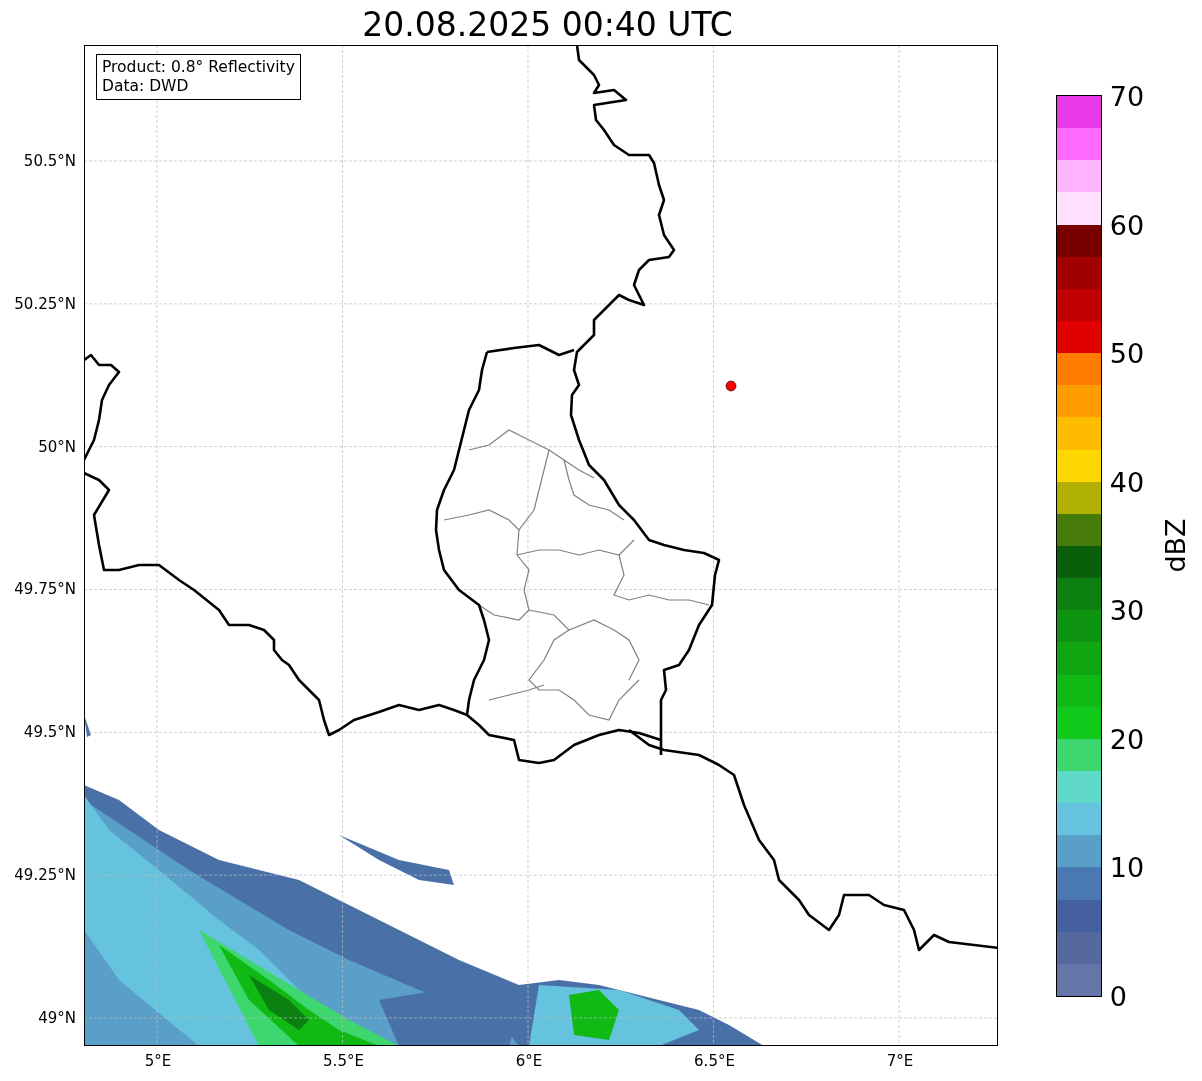 This screenshot has height=1081, width=1202. What do you see at coordinates (714, 1061) in the screenshot?
I see `longitude-label: 6.5°E` at bounding box center [714, 1061].